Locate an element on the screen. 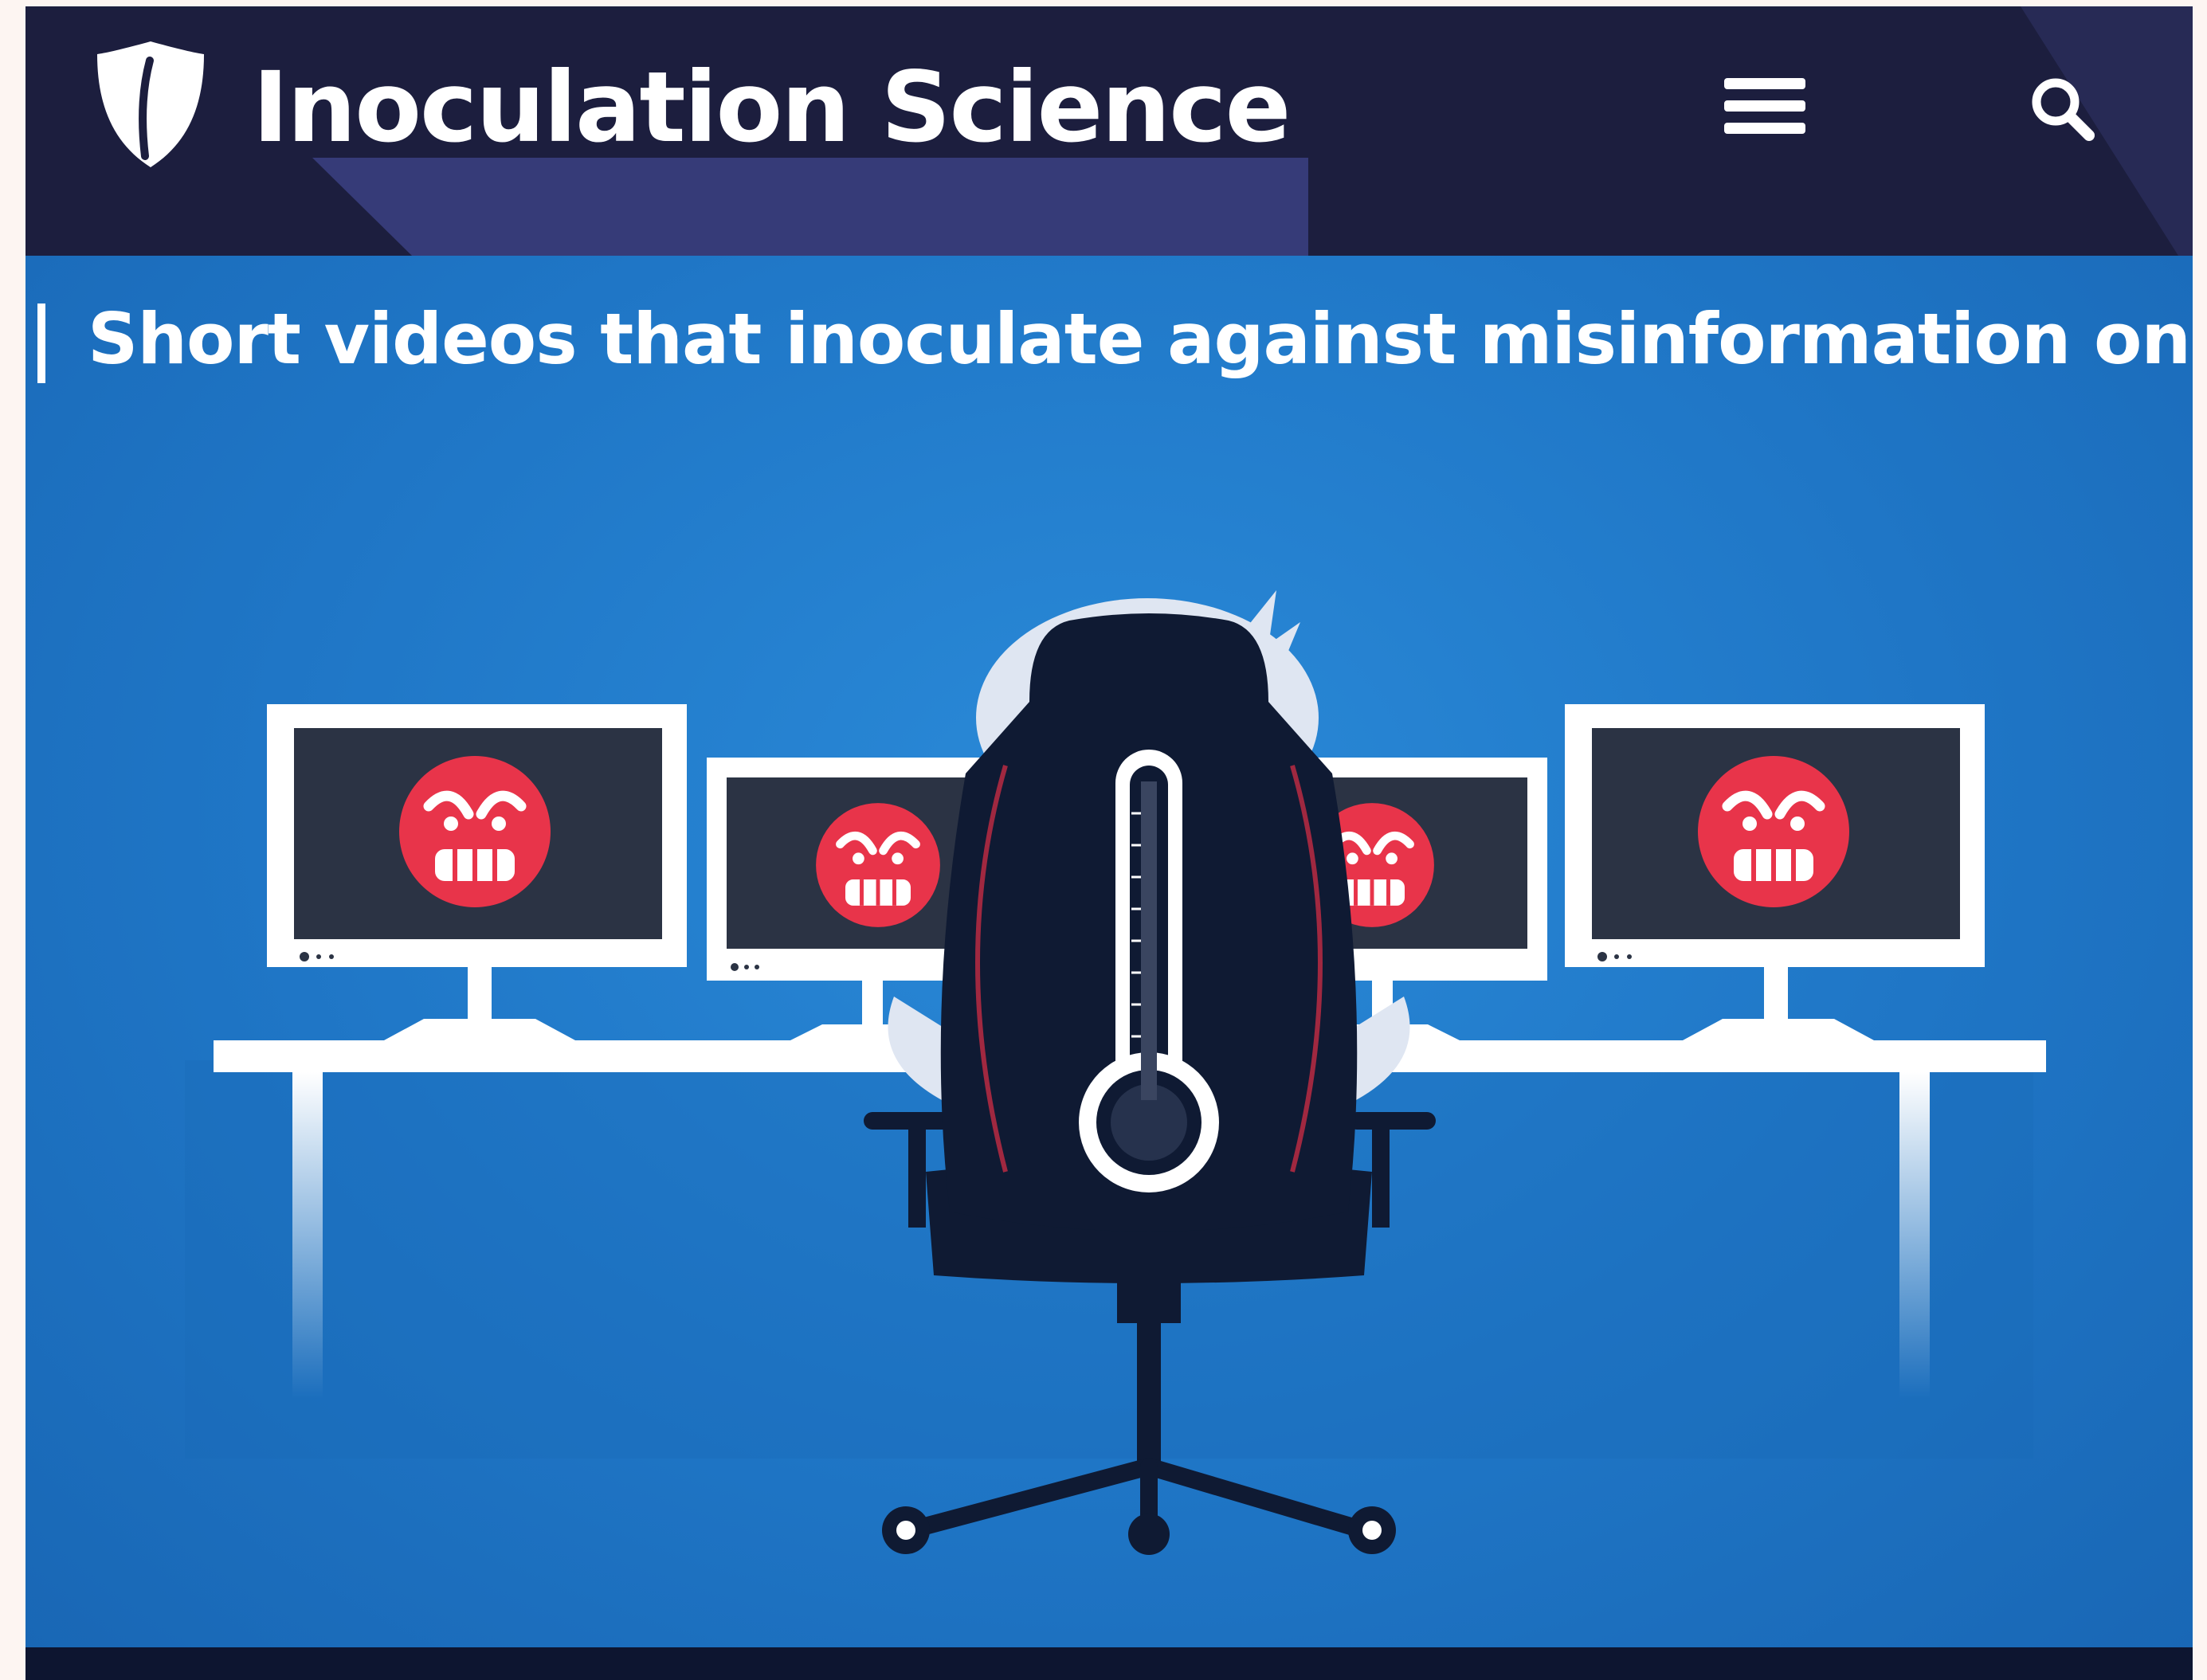 The image size is (2207, 1680). search-icon is located at coordinates (2062, 109).